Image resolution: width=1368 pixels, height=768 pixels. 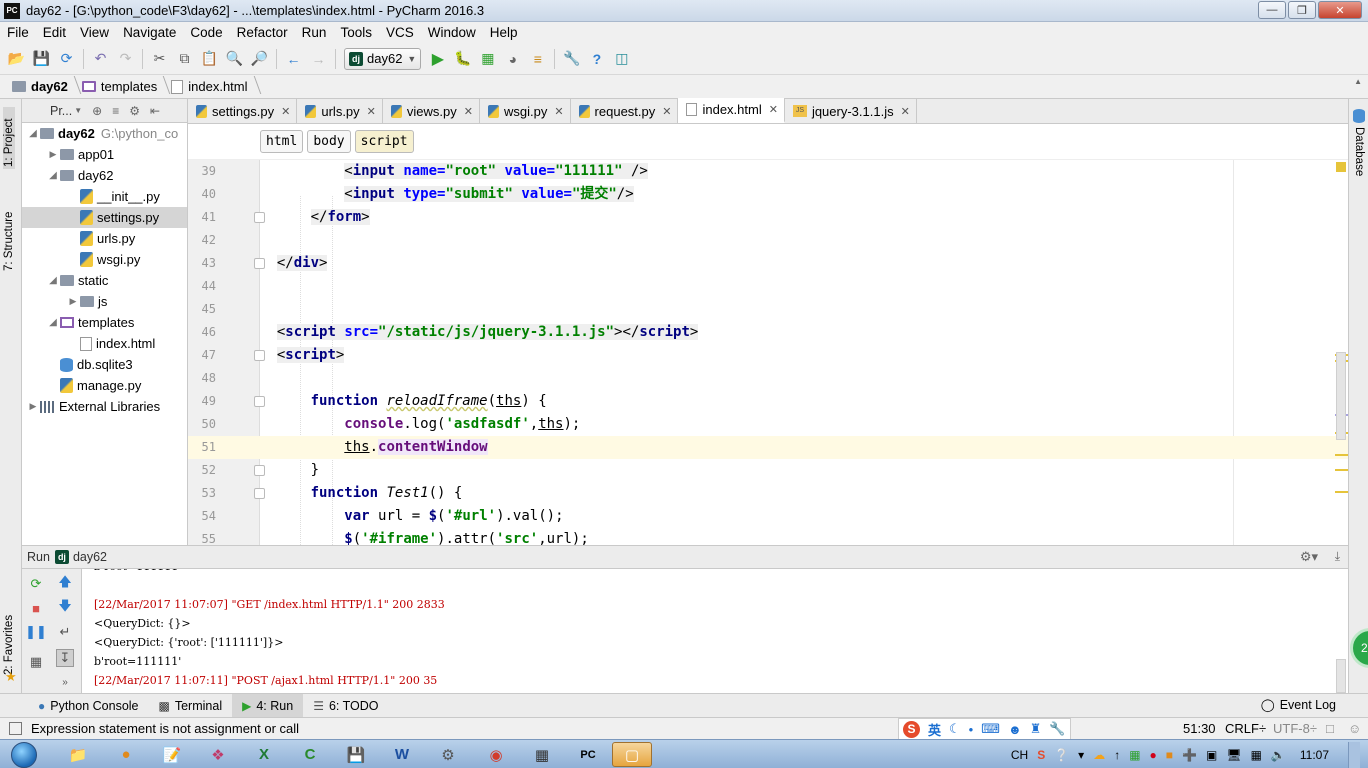 What do you see at coordinates (65, 583) in the screenshot?
I see `up-arrow-icon: 🡅` at bounding box center [65, 583].